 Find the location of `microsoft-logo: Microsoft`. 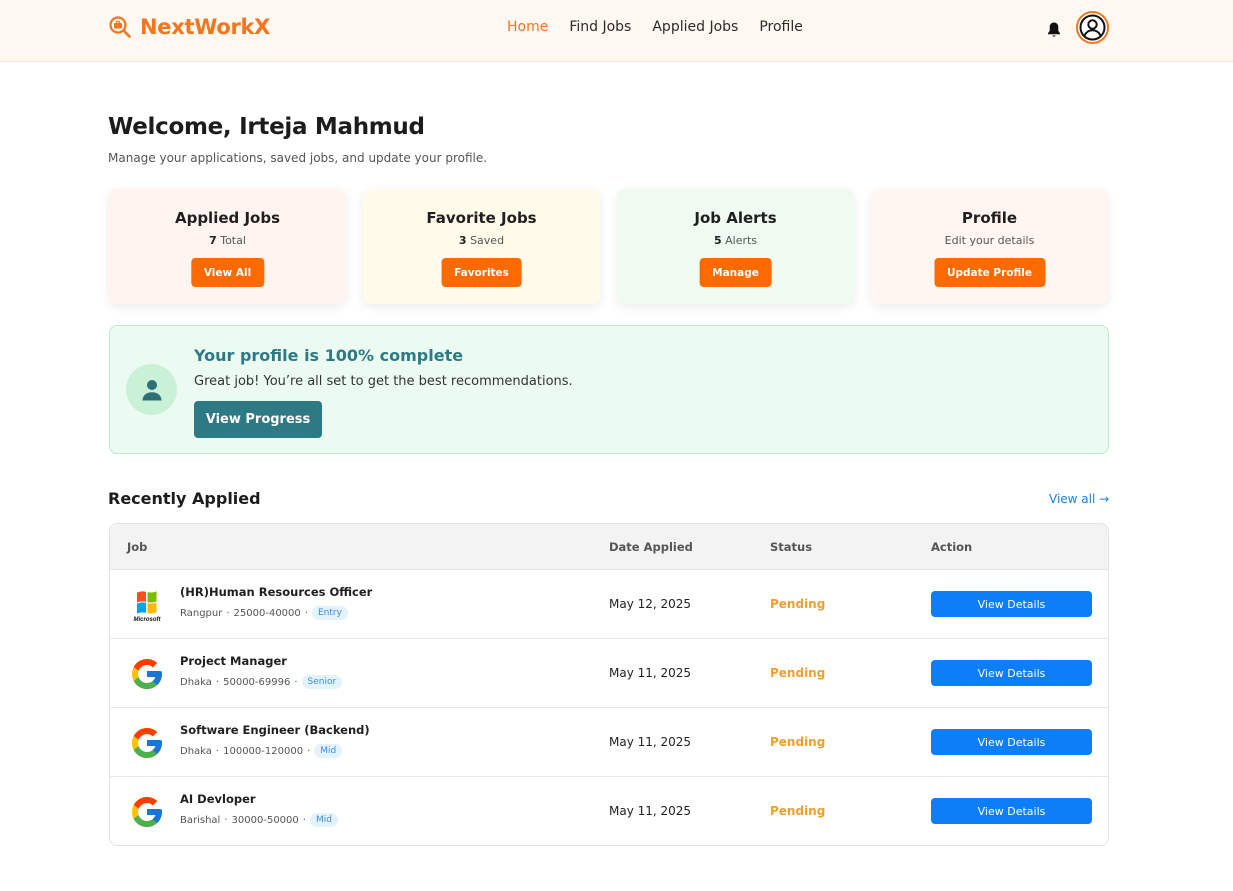

microsoft-logo: Microsoft is located at coordinates (147, 605).